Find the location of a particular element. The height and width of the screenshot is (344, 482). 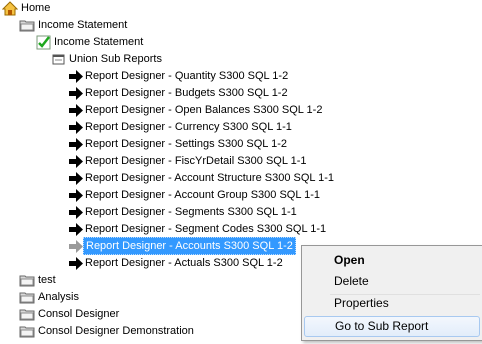

tree-node-union-sub-reports: Union Sub Reports is located at coordinates (82, 59).